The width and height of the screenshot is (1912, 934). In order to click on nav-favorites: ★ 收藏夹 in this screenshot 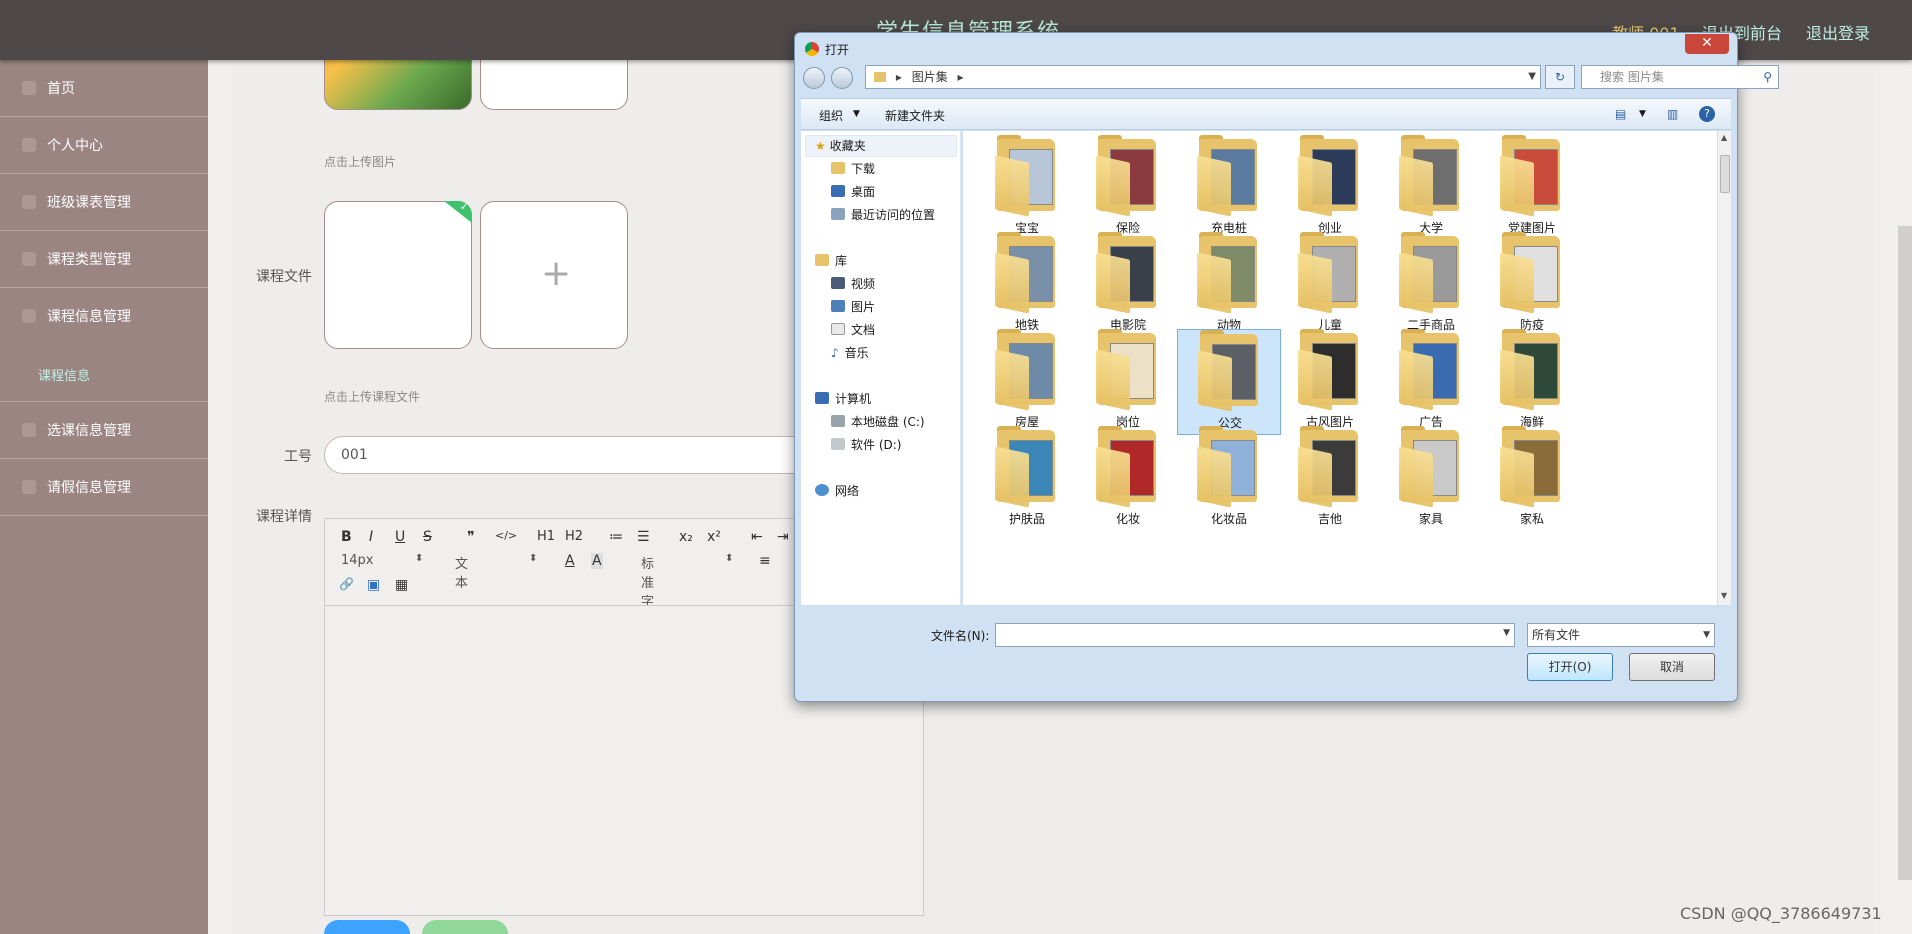, I will do `click(840, 146)`.